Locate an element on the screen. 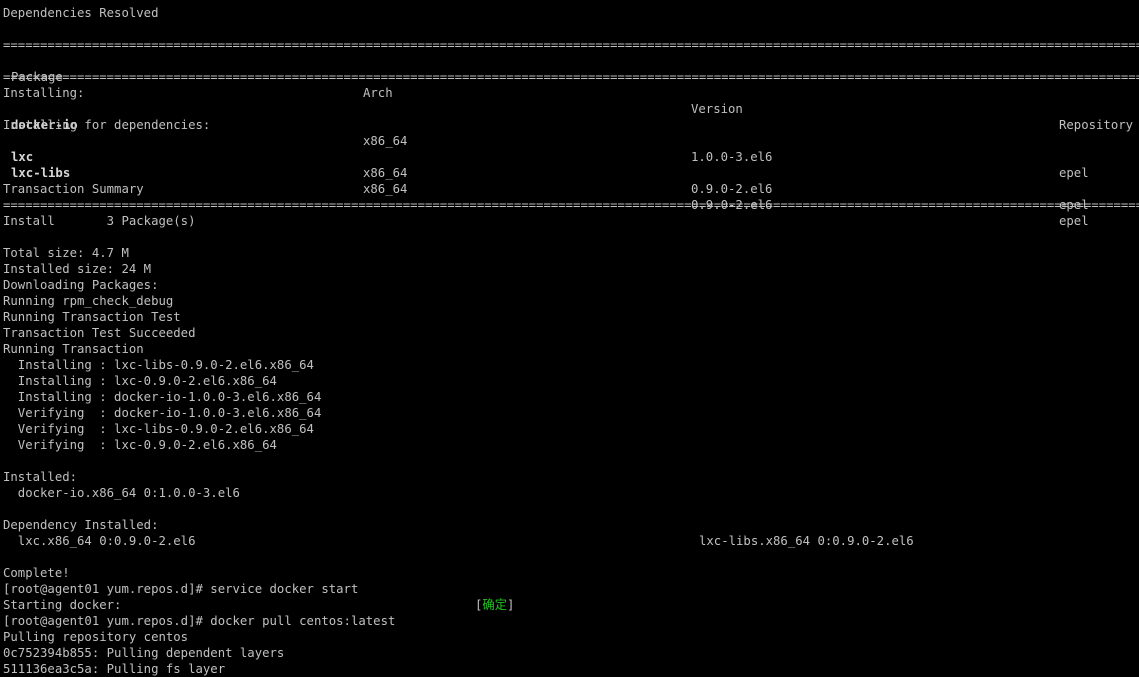  col-arch-header: Arch is located at coordinates (378, 93).